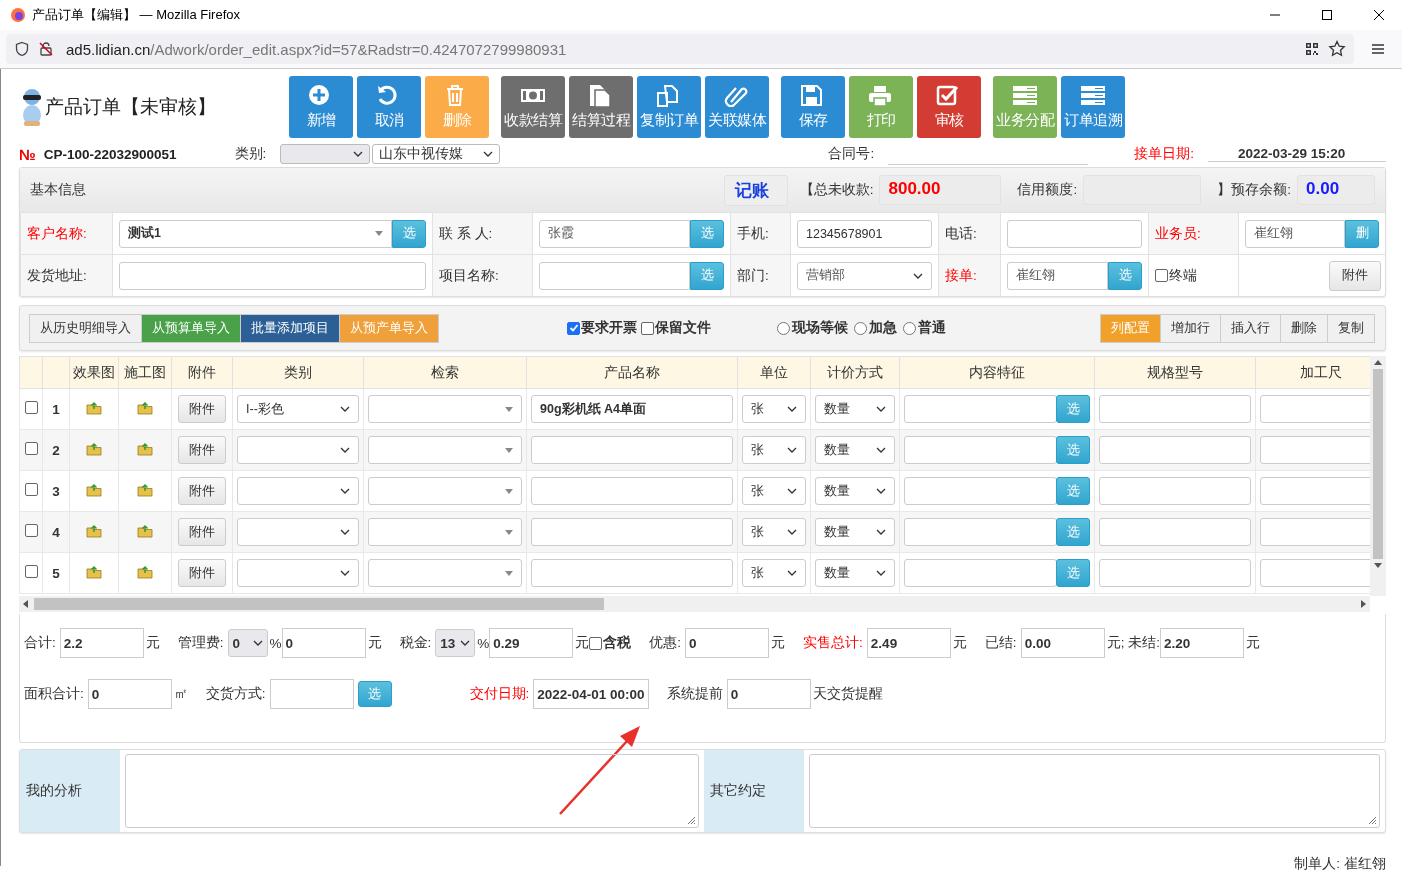  Describe the element at coordinates (813, 107) in the screenshot. I see `toolbar-button: 保存` at that location.